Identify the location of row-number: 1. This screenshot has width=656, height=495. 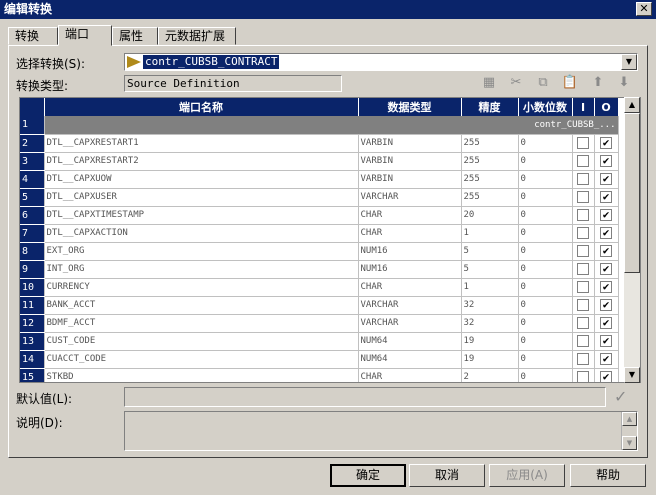
(32, 125).